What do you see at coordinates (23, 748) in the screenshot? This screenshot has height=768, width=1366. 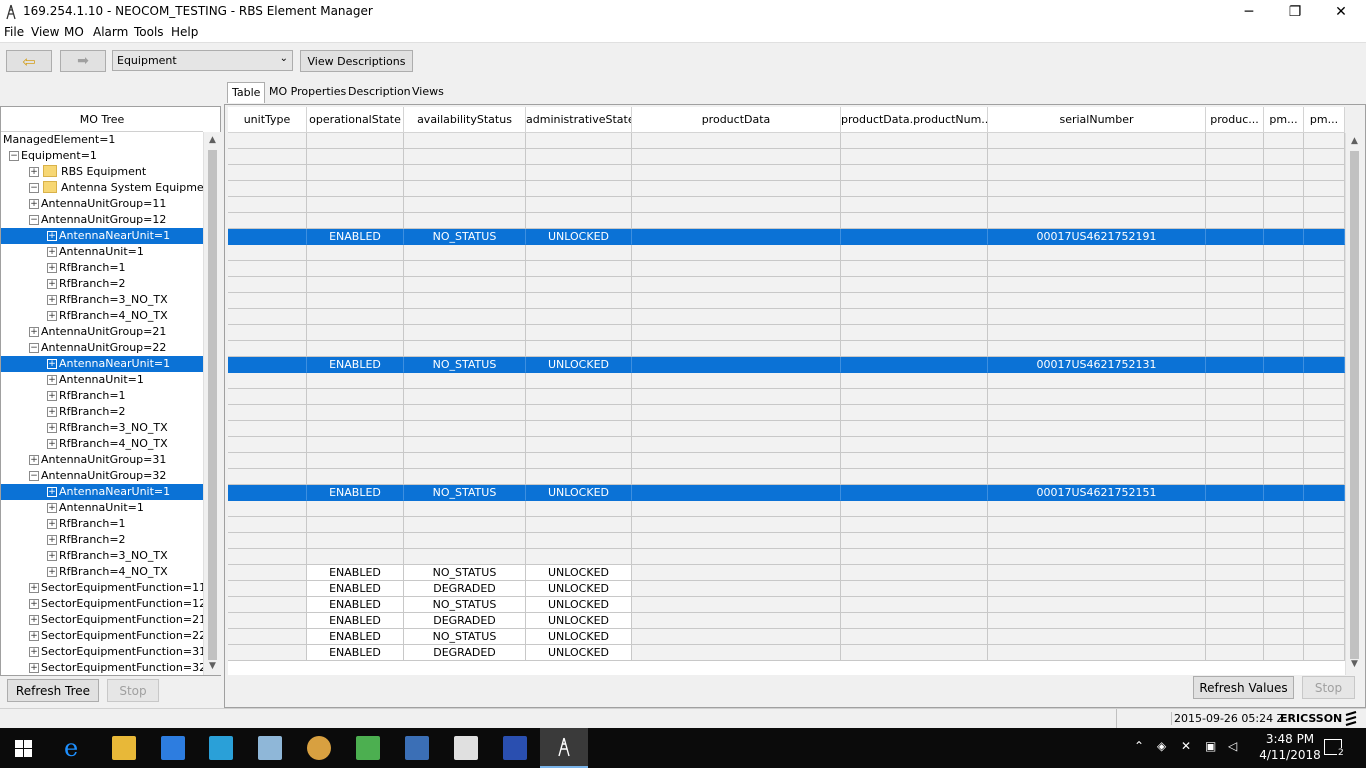 I see `windows-start-icon` at bounding box center [23, 748].